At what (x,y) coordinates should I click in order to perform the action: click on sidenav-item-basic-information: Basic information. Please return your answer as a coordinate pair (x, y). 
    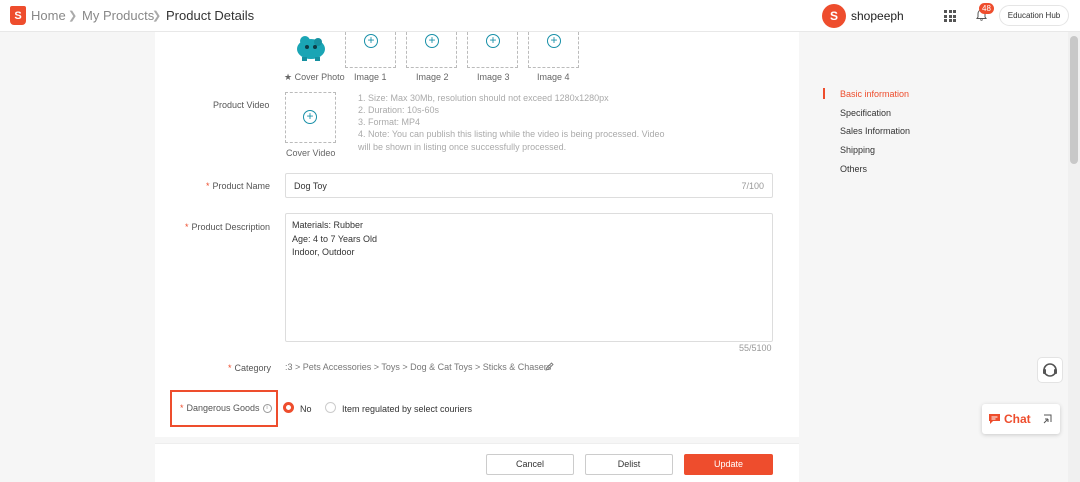
    Looking at the image, I should click on (874, 94).